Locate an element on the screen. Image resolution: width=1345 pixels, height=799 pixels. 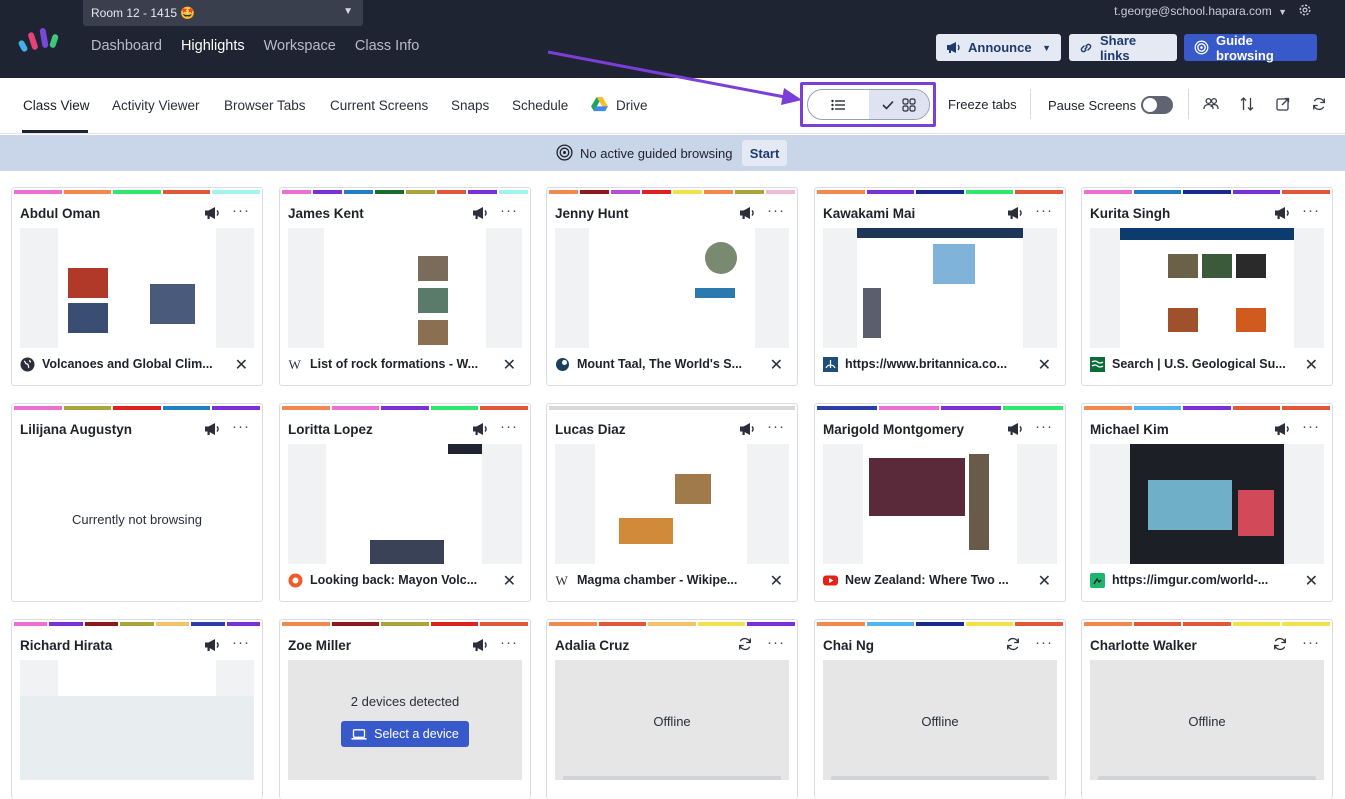
room-selector: Room 12 - 1415 🤩 ▼ is located at coordinates (223, 13).